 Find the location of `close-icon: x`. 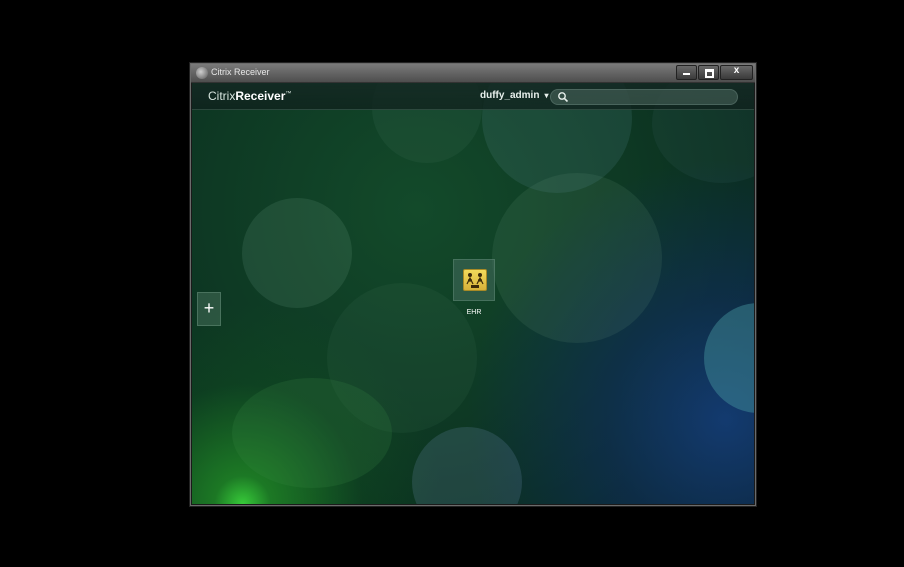

close-icon: x is located at coordinates (736, 70).